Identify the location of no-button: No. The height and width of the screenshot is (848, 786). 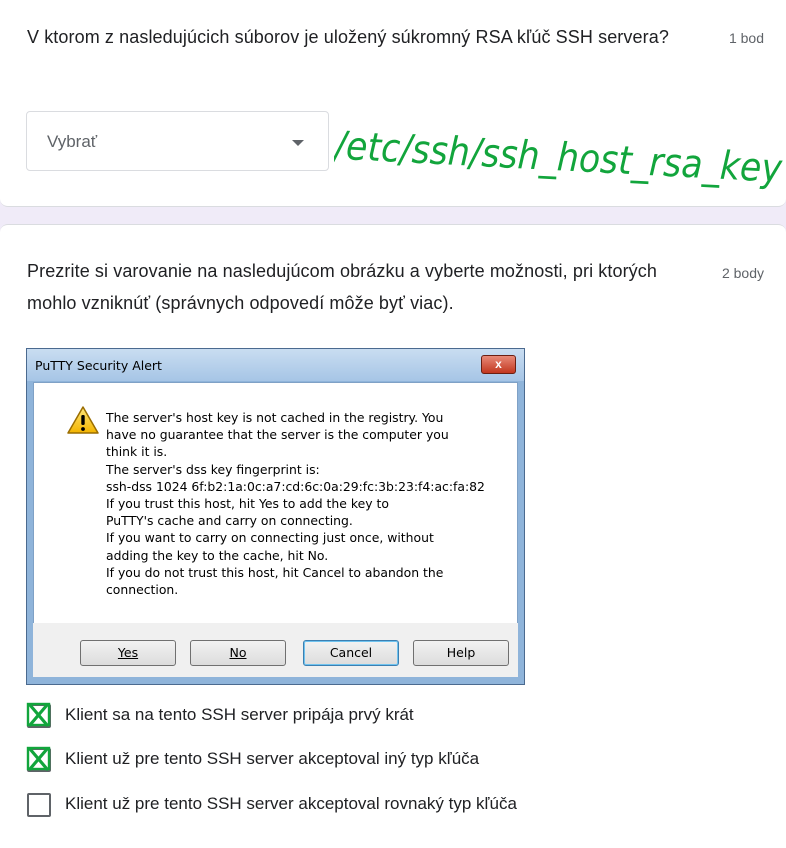
(238, 653).